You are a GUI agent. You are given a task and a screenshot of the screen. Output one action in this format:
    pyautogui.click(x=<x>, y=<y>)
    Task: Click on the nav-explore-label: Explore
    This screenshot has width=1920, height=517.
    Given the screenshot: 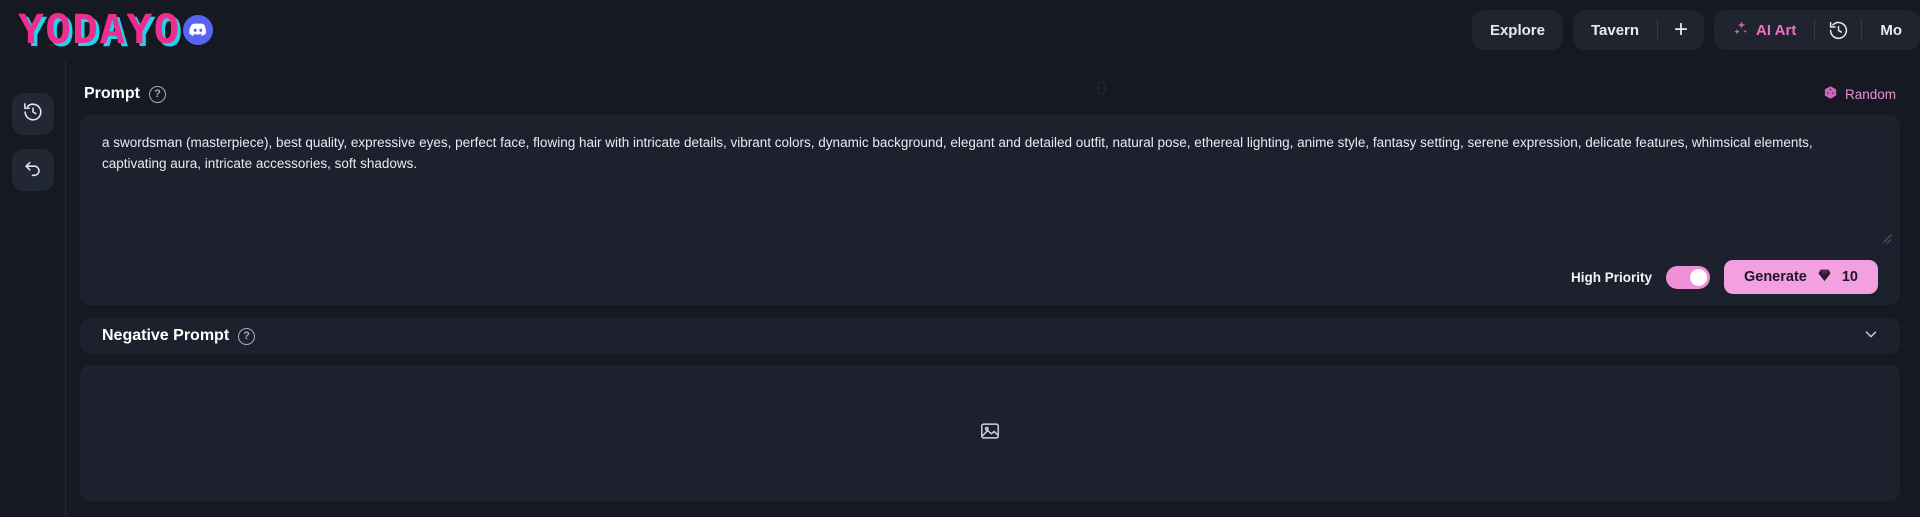 What is the action you would take?
    pyautogui.click(x=1517, y=30)
    